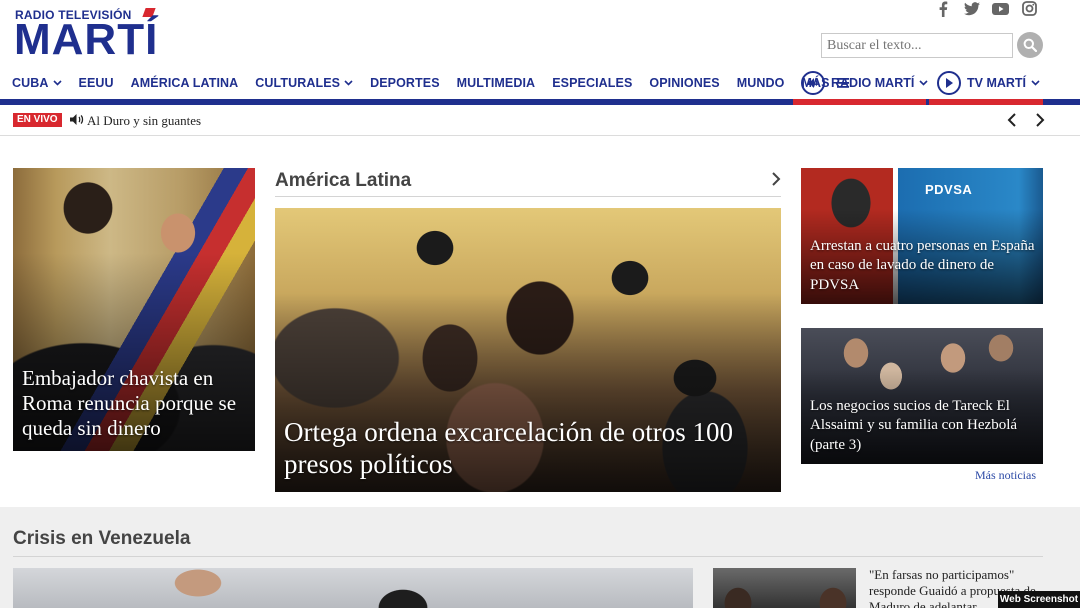 The height and width of the screenshot is (608, 1080). Describe the element at coordinates (298, 83) in the screenshot. I see `nav-item-label: CULTURALES` at that location.